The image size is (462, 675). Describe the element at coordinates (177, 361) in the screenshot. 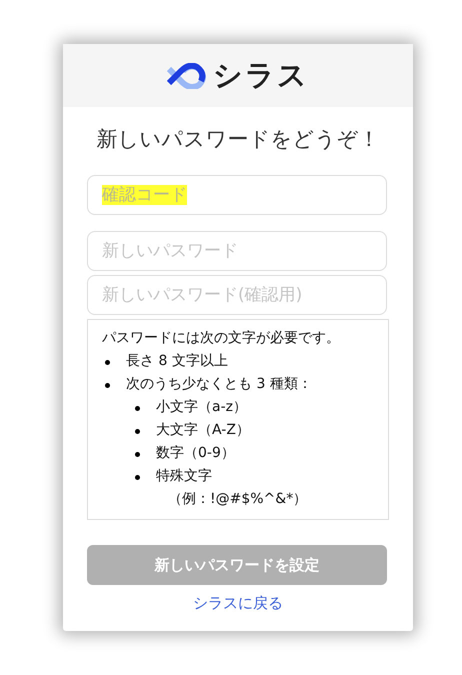

I see `requirement-text: 長さ 8 文字以上` at that location.